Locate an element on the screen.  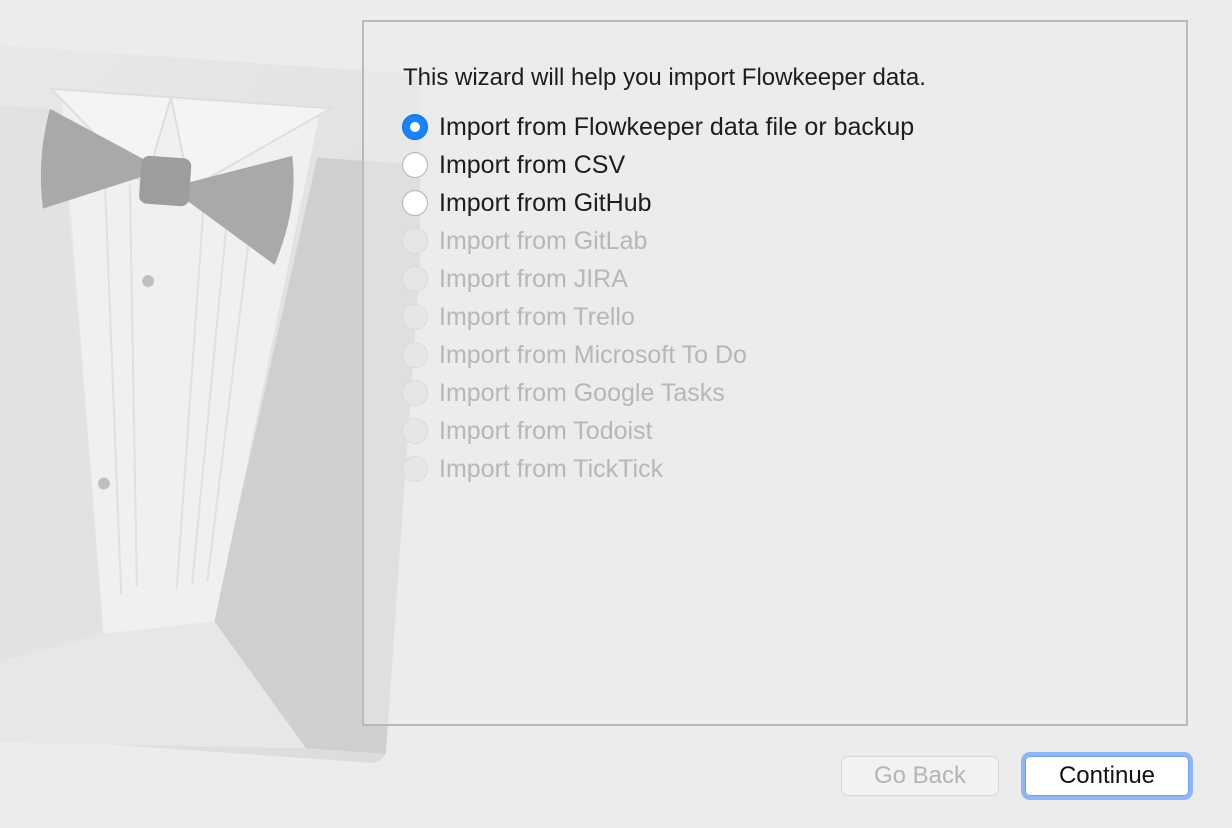
radio-option-label: Import from JIRA is located at coordinates (533, 278).